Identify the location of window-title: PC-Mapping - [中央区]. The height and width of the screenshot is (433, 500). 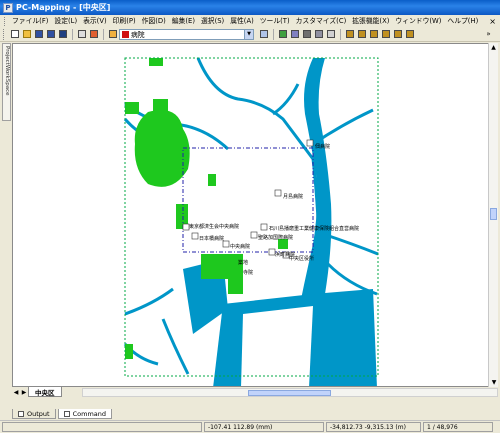
(63, 7).